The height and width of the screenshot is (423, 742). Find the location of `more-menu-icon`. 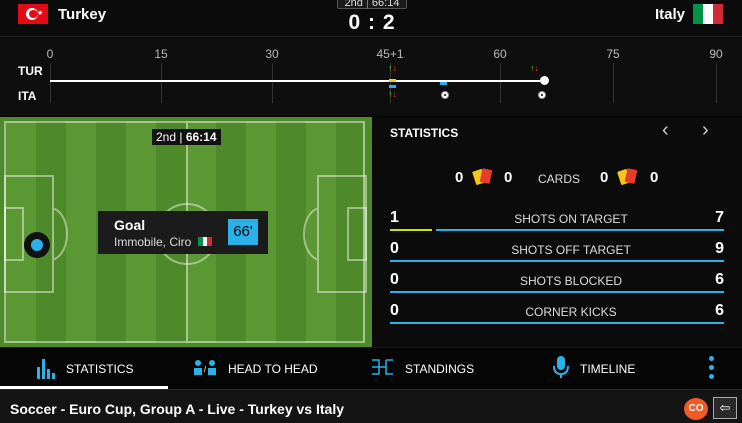

more-menu-icon is located at coordinates (711, 369).